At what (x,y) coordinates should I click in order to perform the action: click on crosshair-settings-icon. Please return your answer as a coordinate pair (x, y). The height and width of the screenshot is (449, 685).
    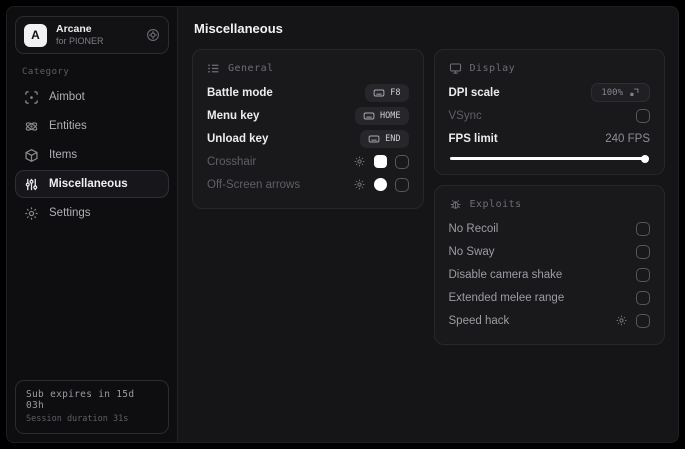
    Looking at the image, I should click on (359, 161).